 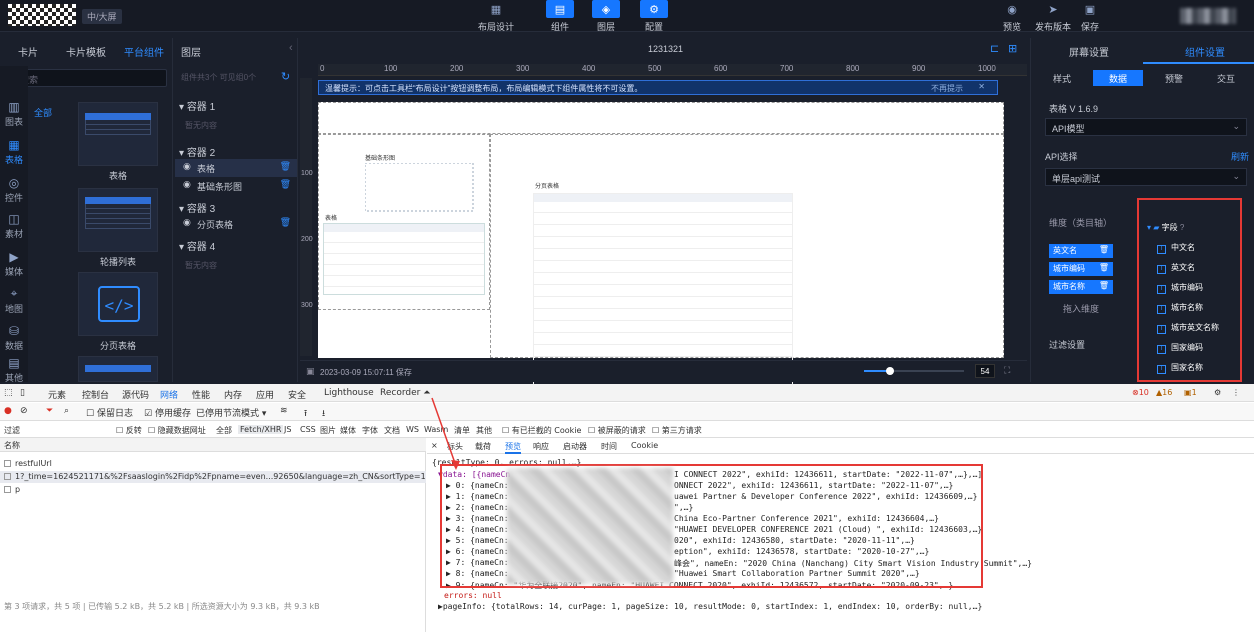 I want to click on request-row: p, so click(x=213, y=490).